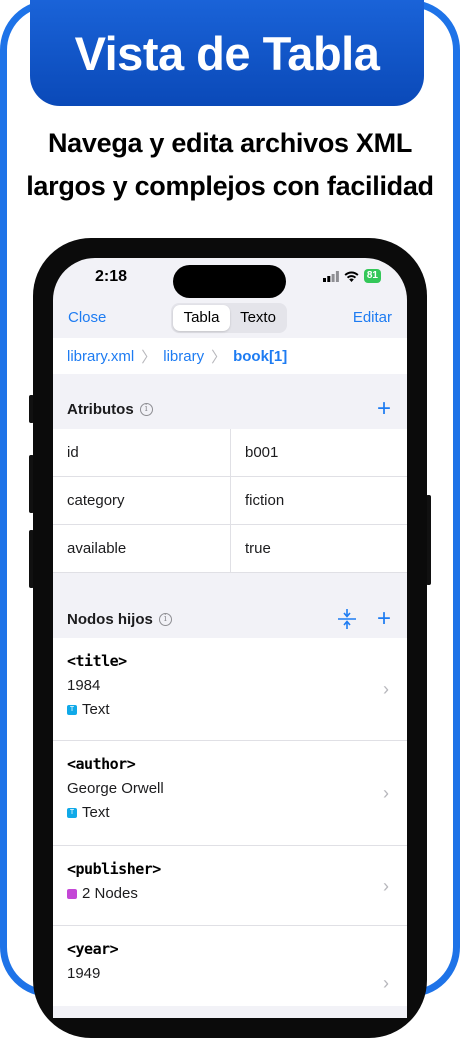 The width and height of the screenshot is (460, 1038). I want to click on banner-title: Vista de Tabla, so click(227, 53).